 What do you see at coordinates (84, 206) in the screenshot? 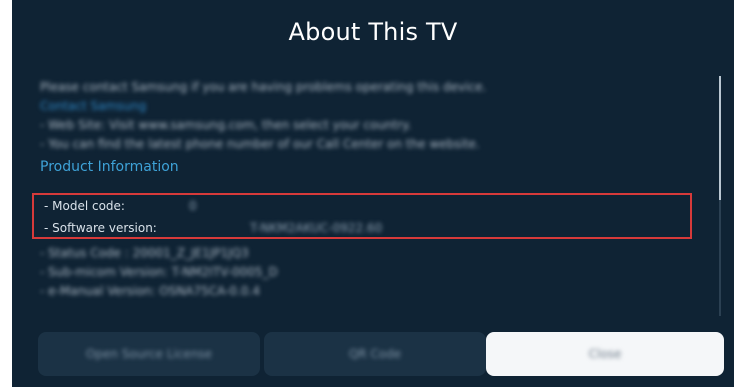
I see `model-code-label: - Model code:` at bounding box center [84, 206].